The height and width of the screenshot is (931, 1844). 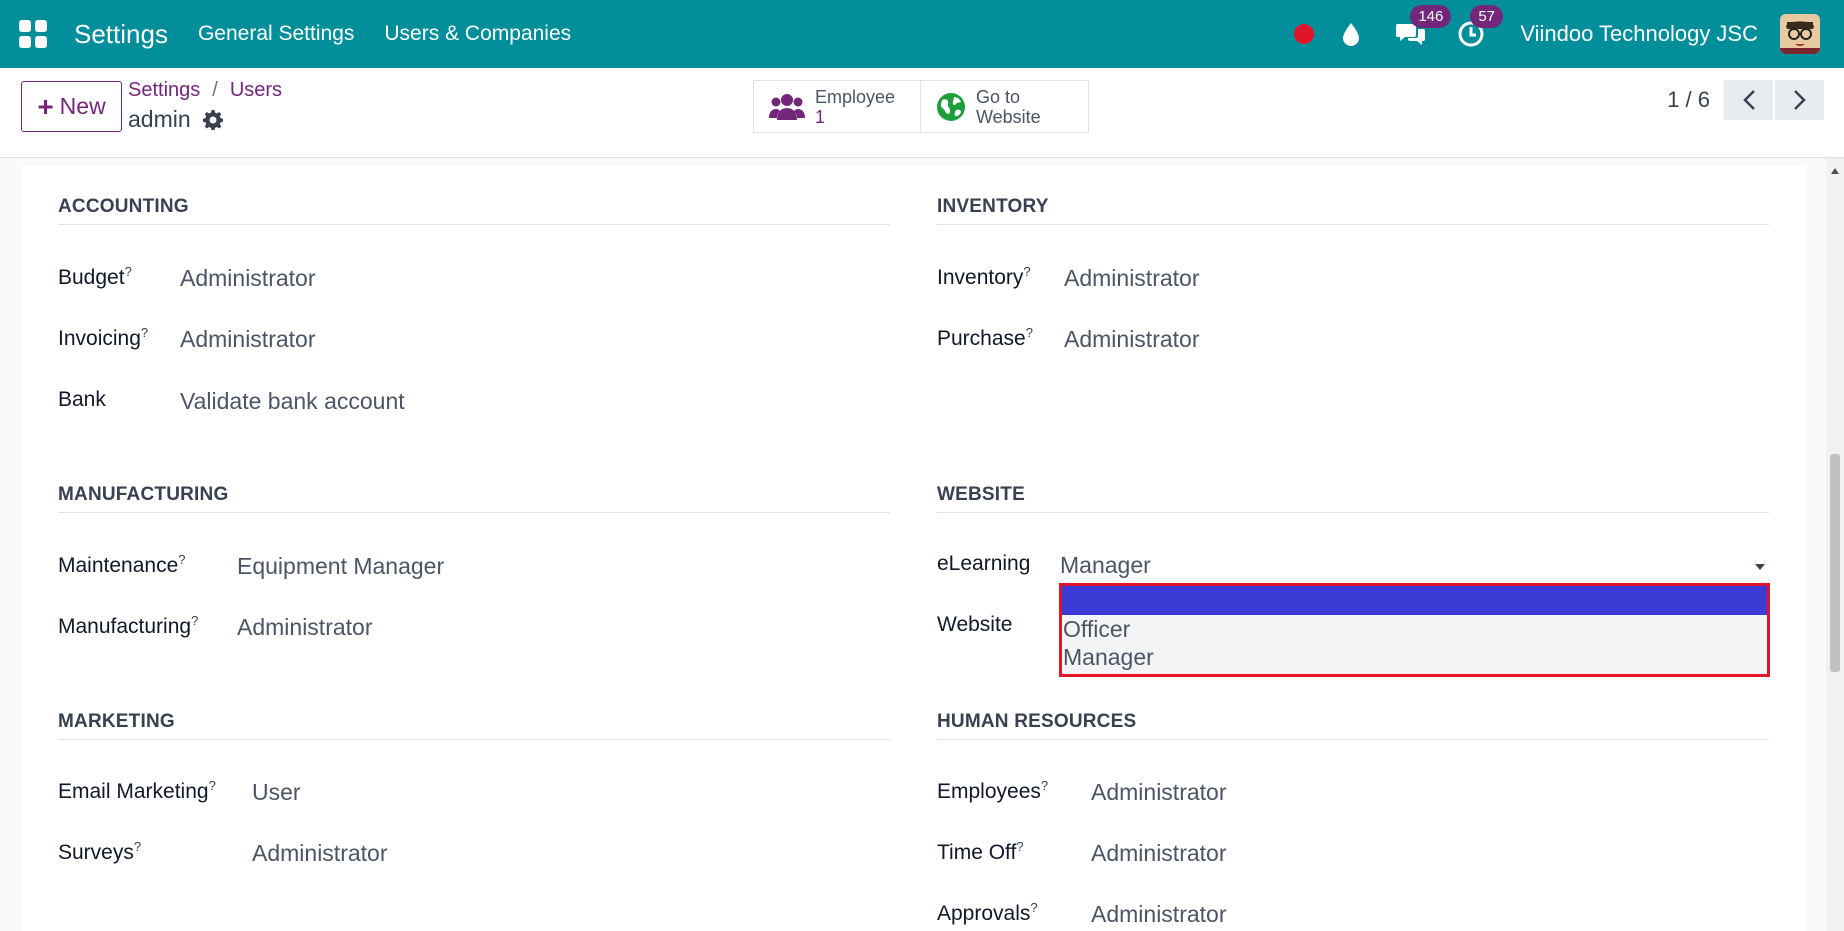 I want to click on field-label-elearning: eLearning, so click(x=984, y=563).